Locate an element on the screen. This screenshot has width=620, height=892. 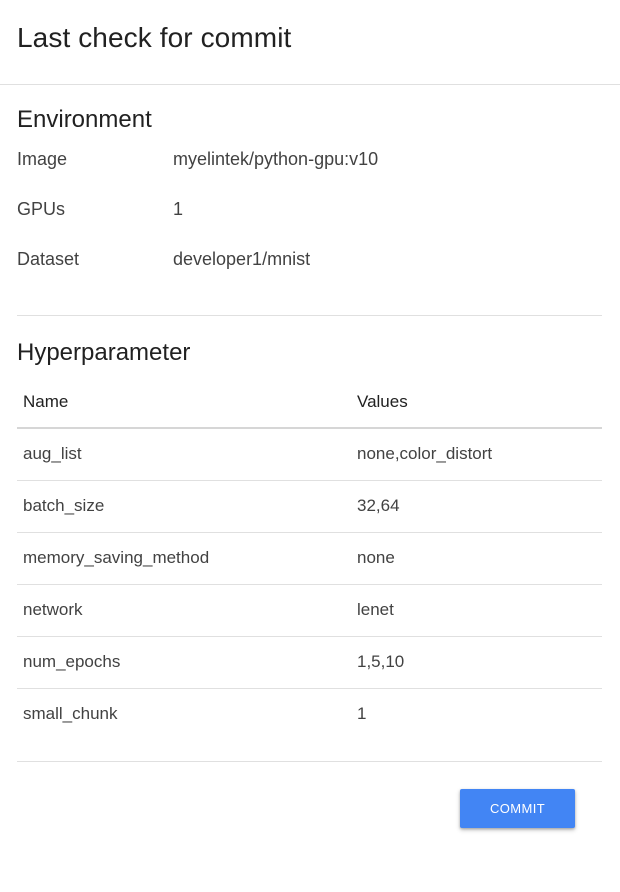
table-row: aug_list none,color_distort is located at coordinates (309, 455).